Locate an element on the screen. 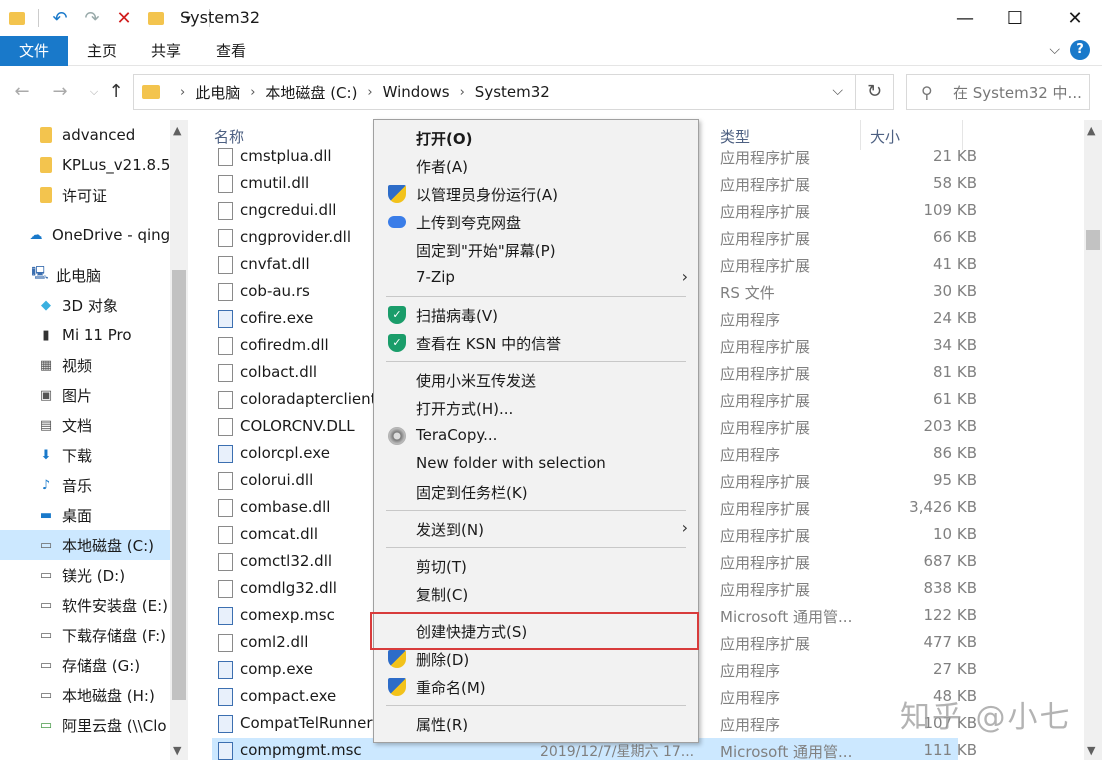 The width and height of the screenshot is (1102, 760). file-size: 687 KB is located at coordinates (950, 561).